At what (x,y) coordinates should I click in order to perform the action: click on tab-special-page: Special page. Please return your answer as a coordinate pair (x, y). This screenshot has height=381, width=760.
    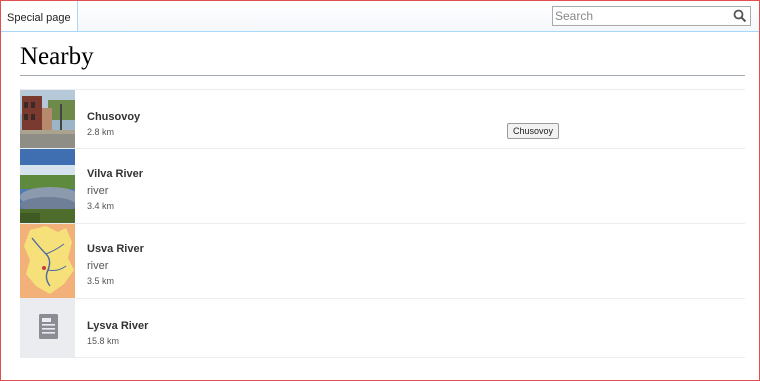
    Looking at the image, I should click on (39, 16).